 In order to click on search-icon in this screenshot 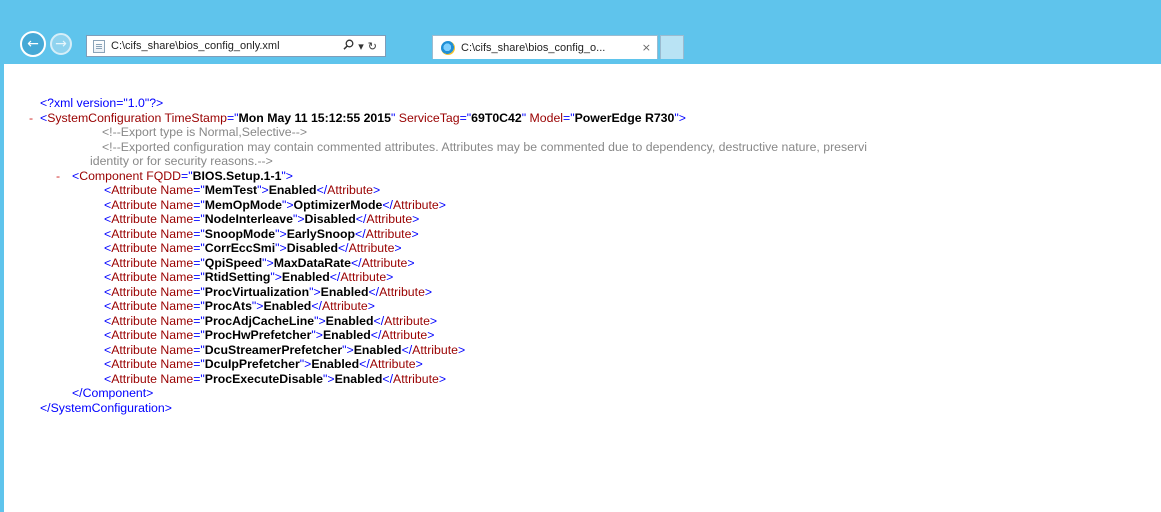, I will do `click(348, 46)`.